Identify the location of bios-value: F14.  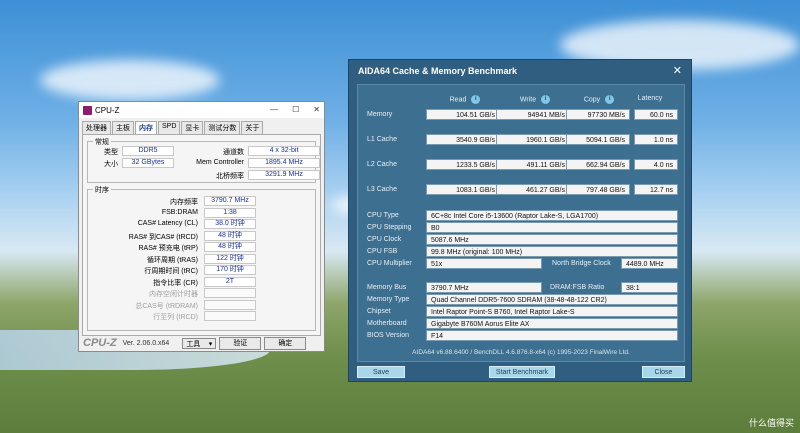
(552, 335).